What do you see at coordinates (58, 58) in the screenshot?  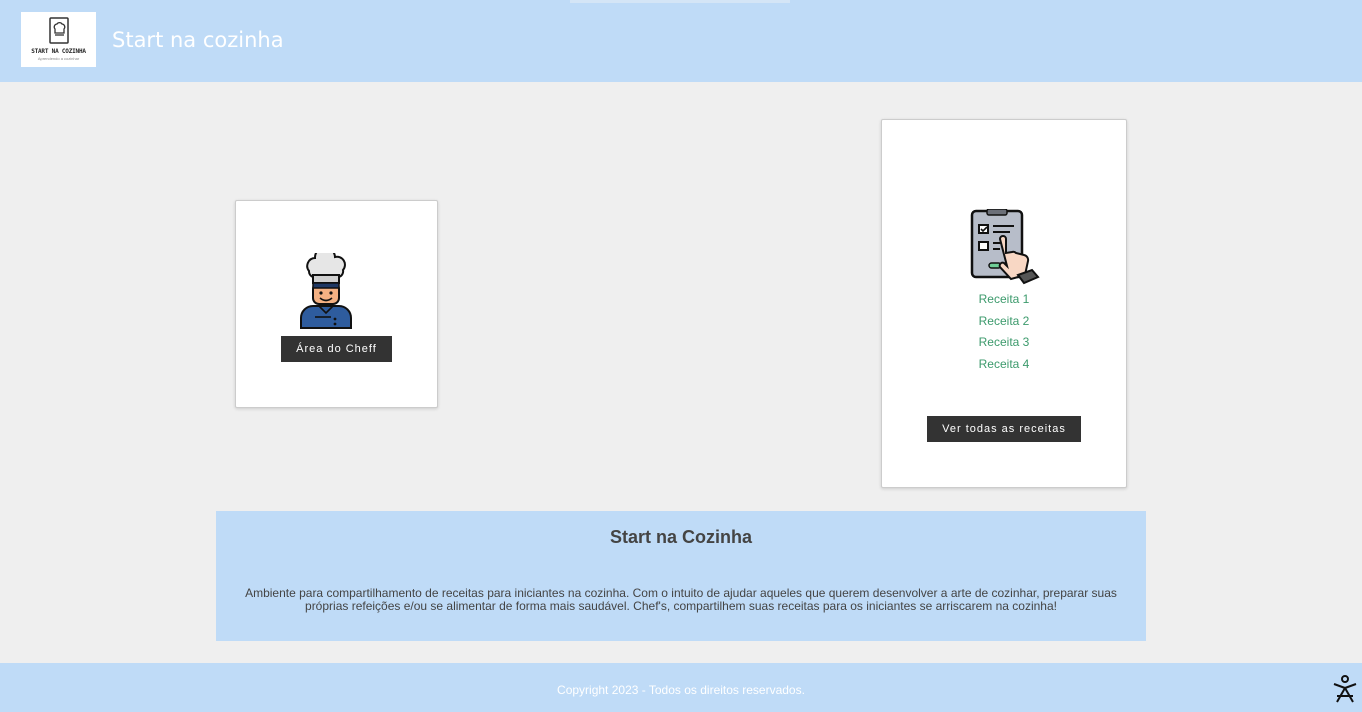 I see `logo-subtitle: Aprendendo a cozinhar` at bounding box center [58, 58].